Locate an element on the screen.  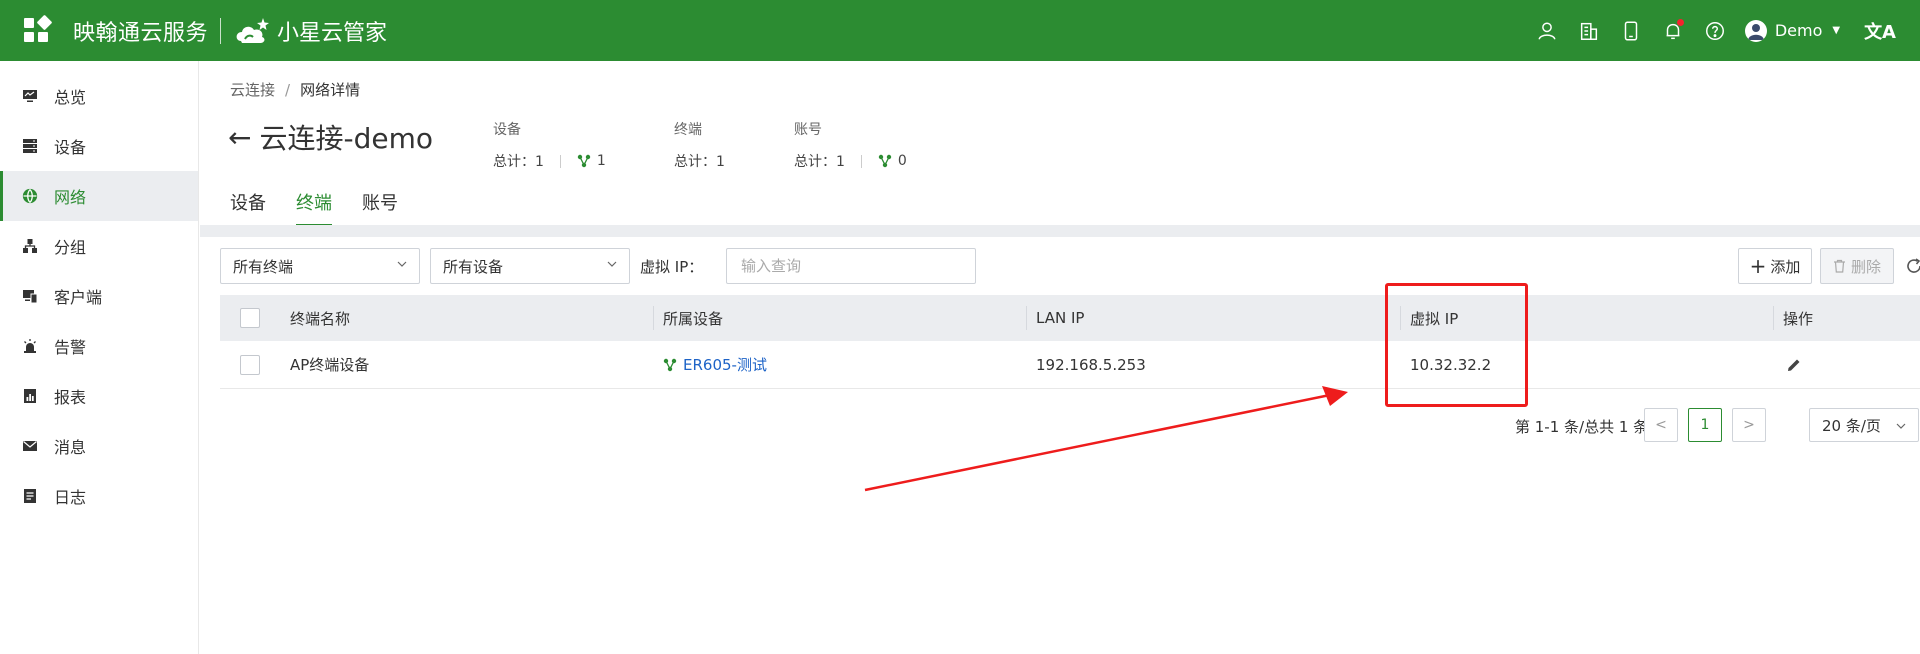
col-header-actions: 操作 is located at coordinates (1798, 318).